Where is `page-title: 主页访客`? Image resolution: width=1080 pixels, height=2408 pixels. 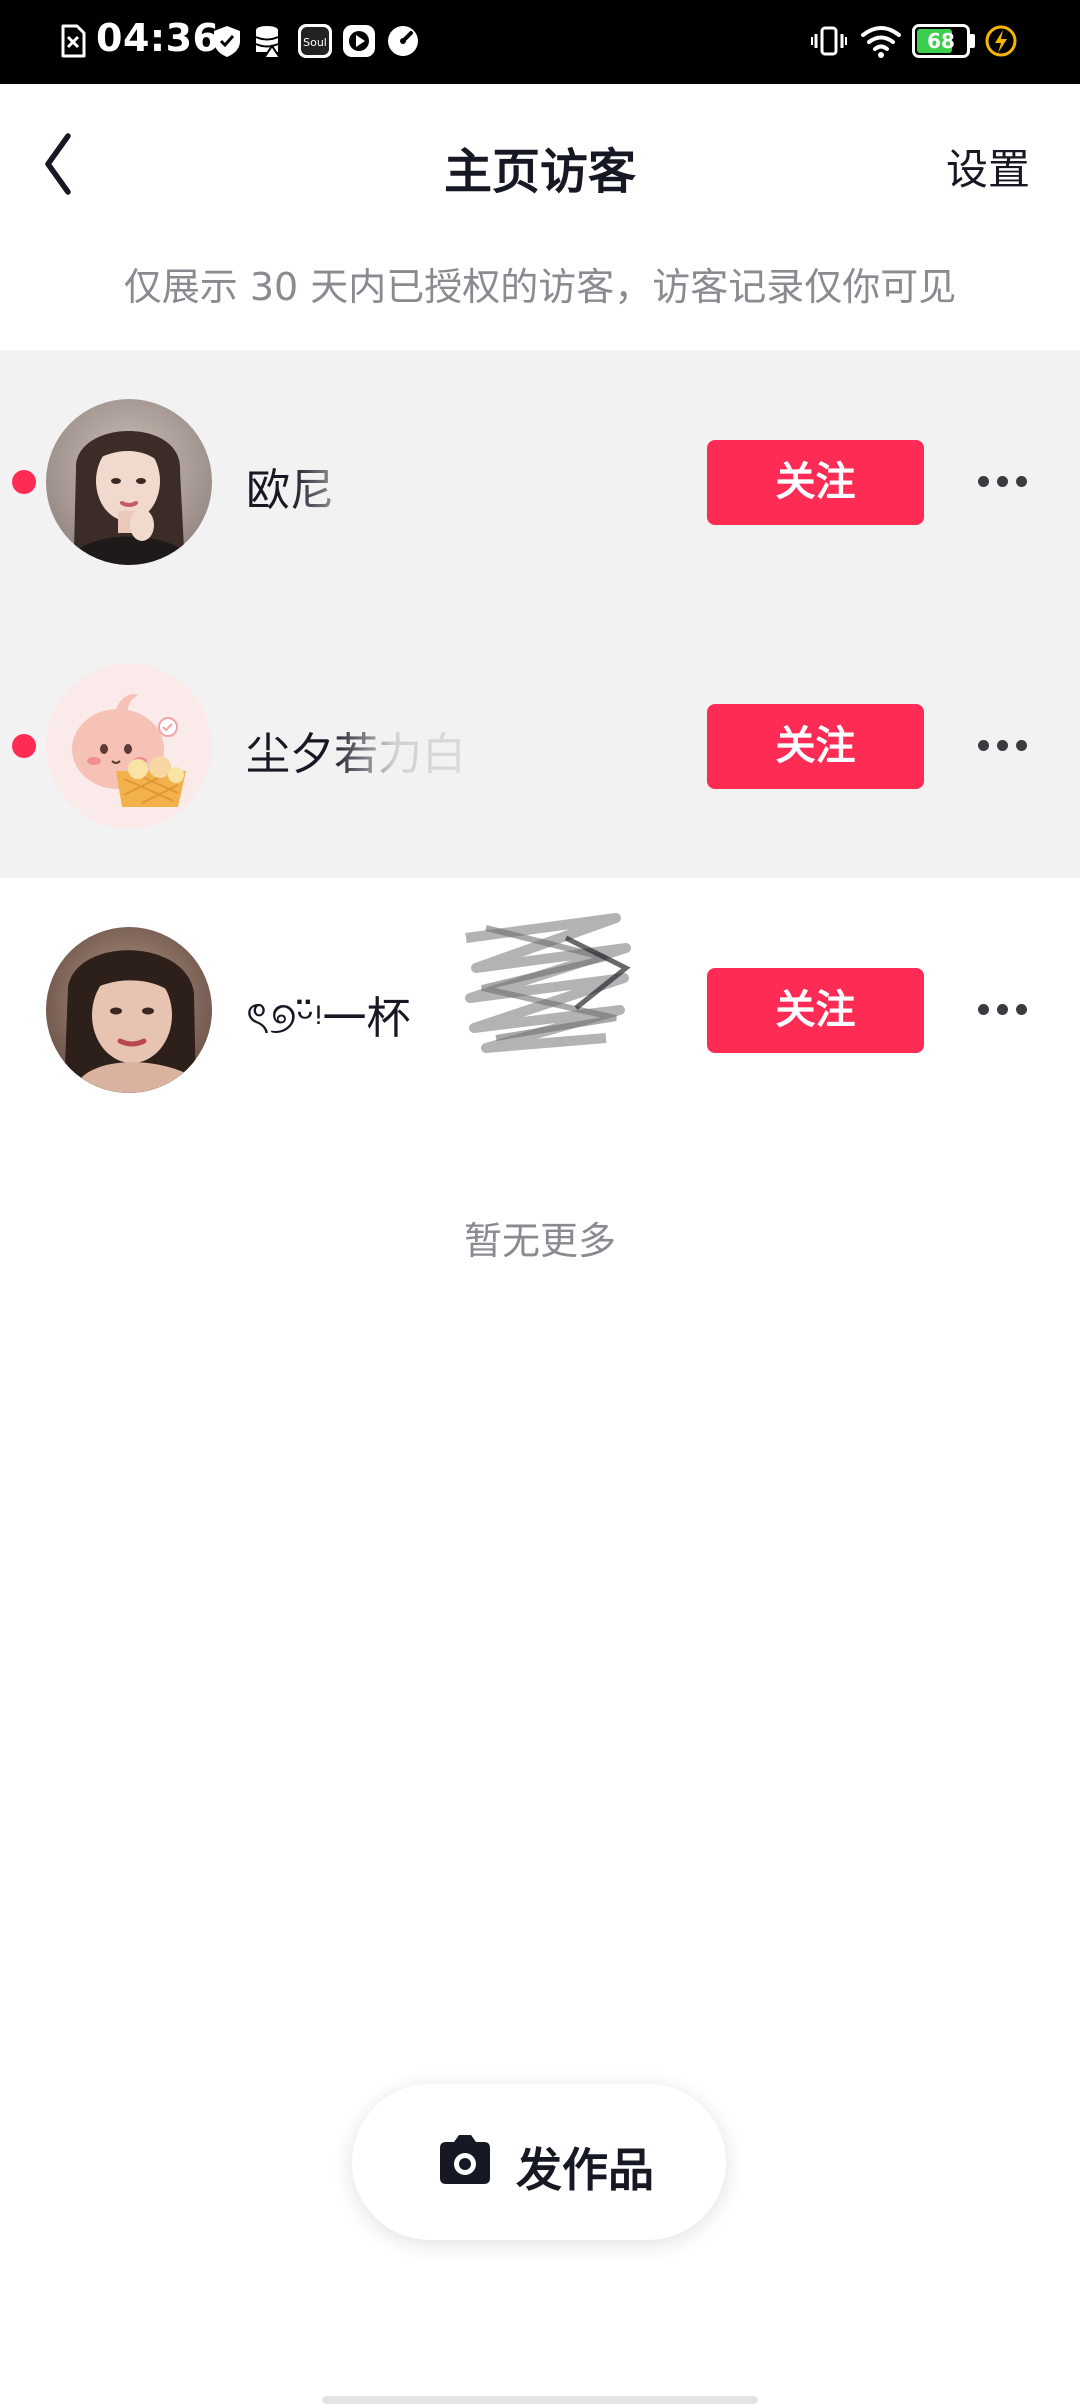 page-title: 主页访客 is located at coordinates (539, 172).